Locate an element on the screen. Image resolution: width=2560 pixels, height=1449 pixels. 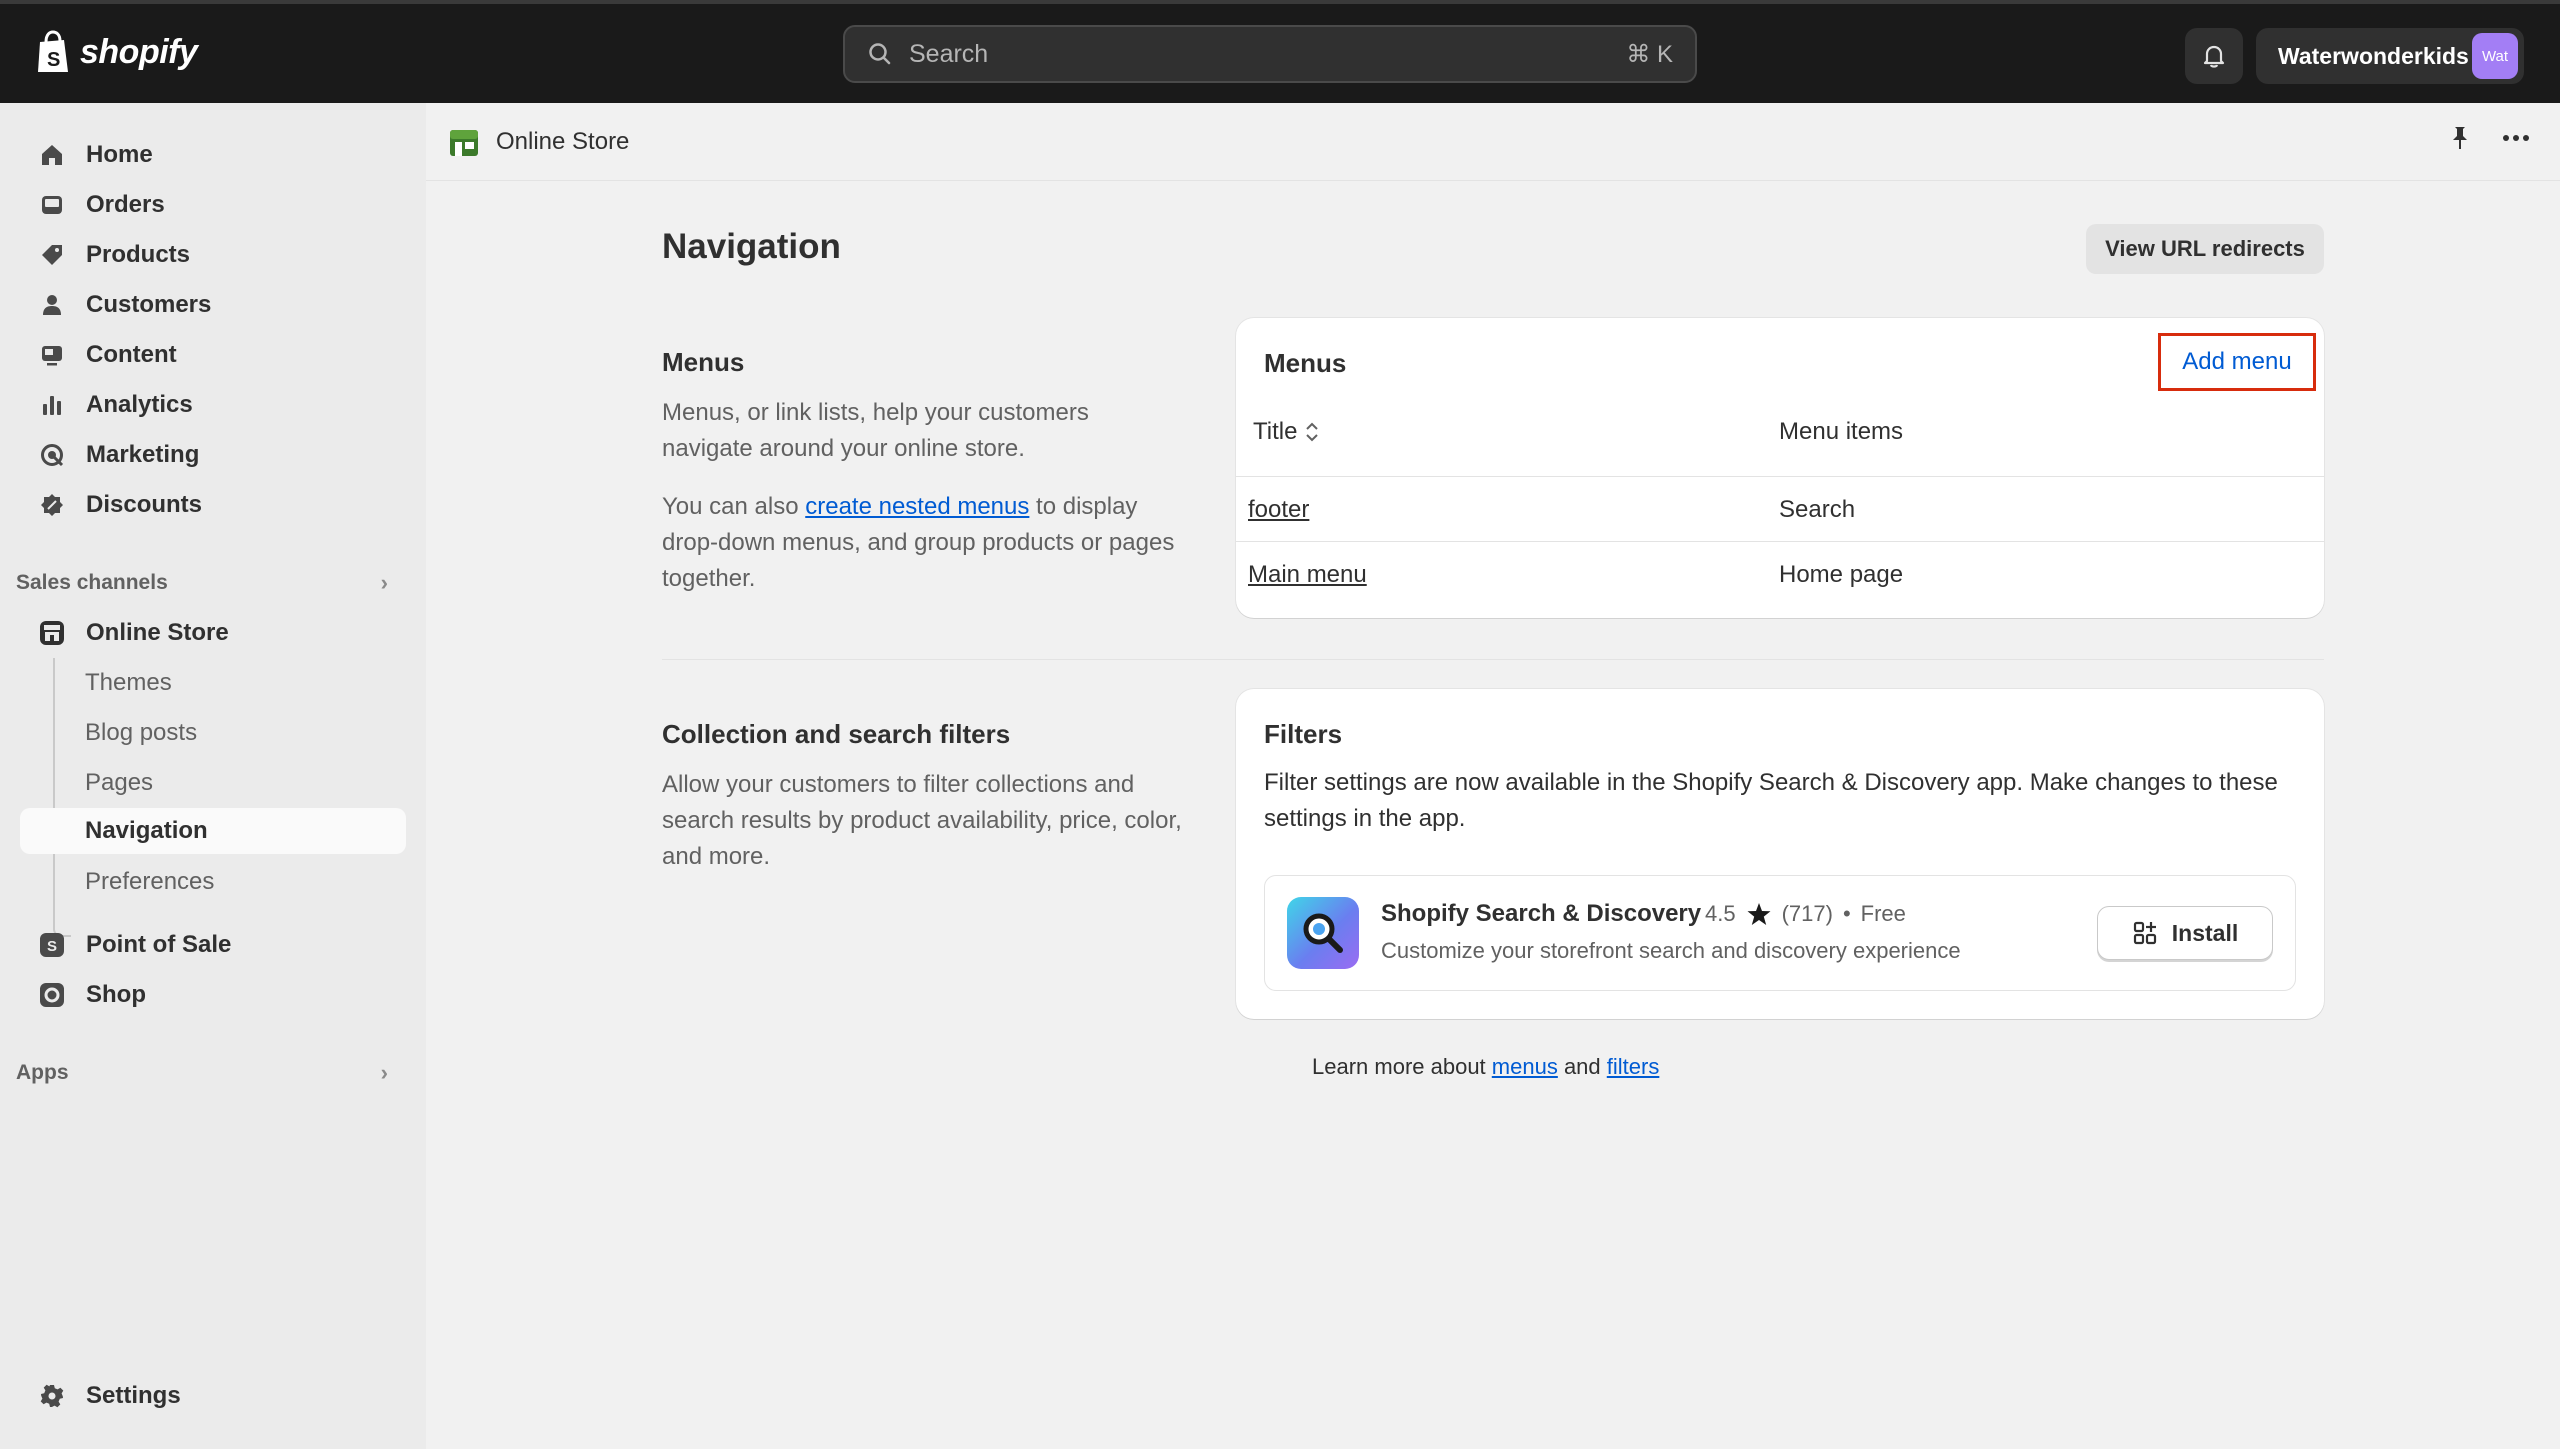
learn-more-note: Learn more about menus and filters is located at coordinates (1485, 1067).